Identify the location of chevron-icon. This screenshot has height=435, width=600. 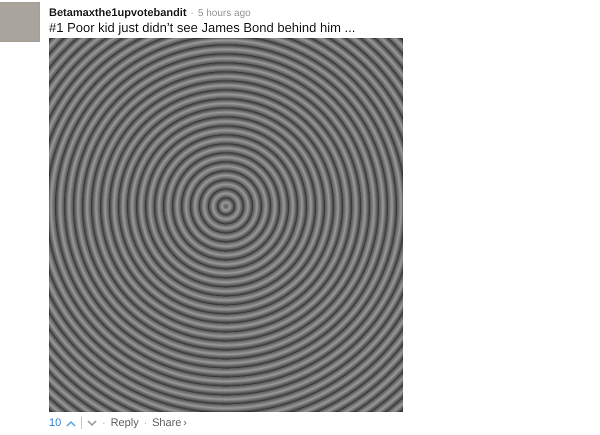
(185, 423).